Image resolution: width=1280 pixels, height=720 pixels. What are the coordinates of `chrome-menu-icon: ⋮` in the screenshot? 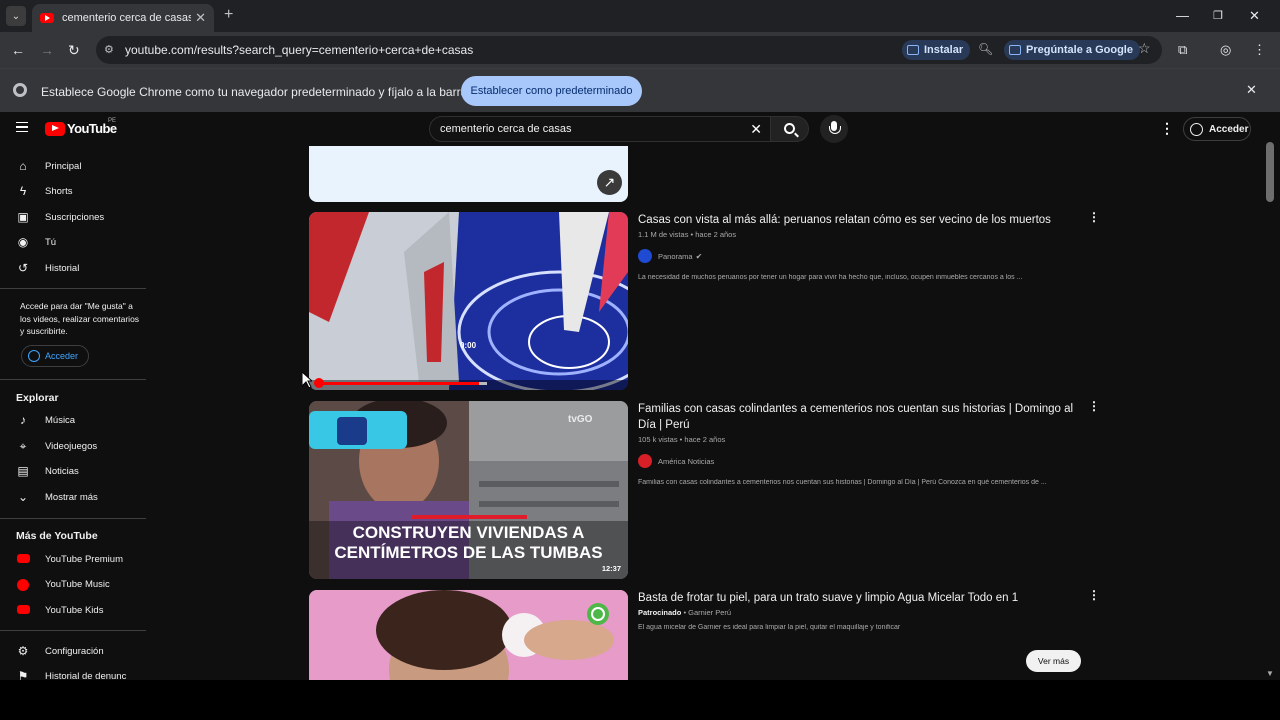 It's located at (1259, 50).